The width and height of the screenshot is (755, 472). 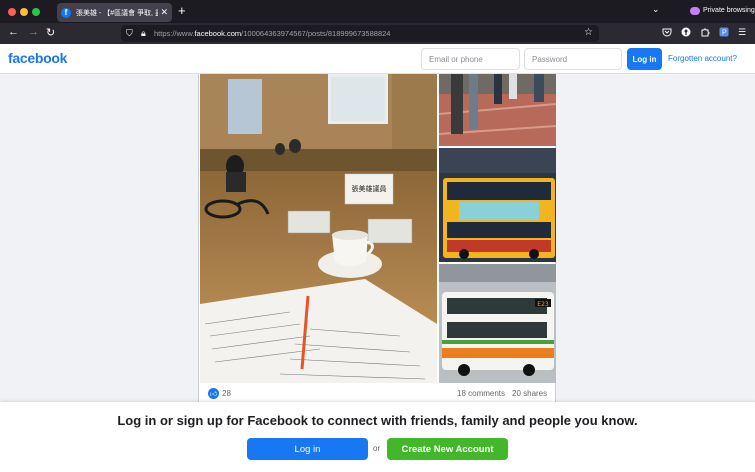 What do you see at coordinates (686, 33) in the screenshot?
I see `account-icon` at bounding box center [686, 33].